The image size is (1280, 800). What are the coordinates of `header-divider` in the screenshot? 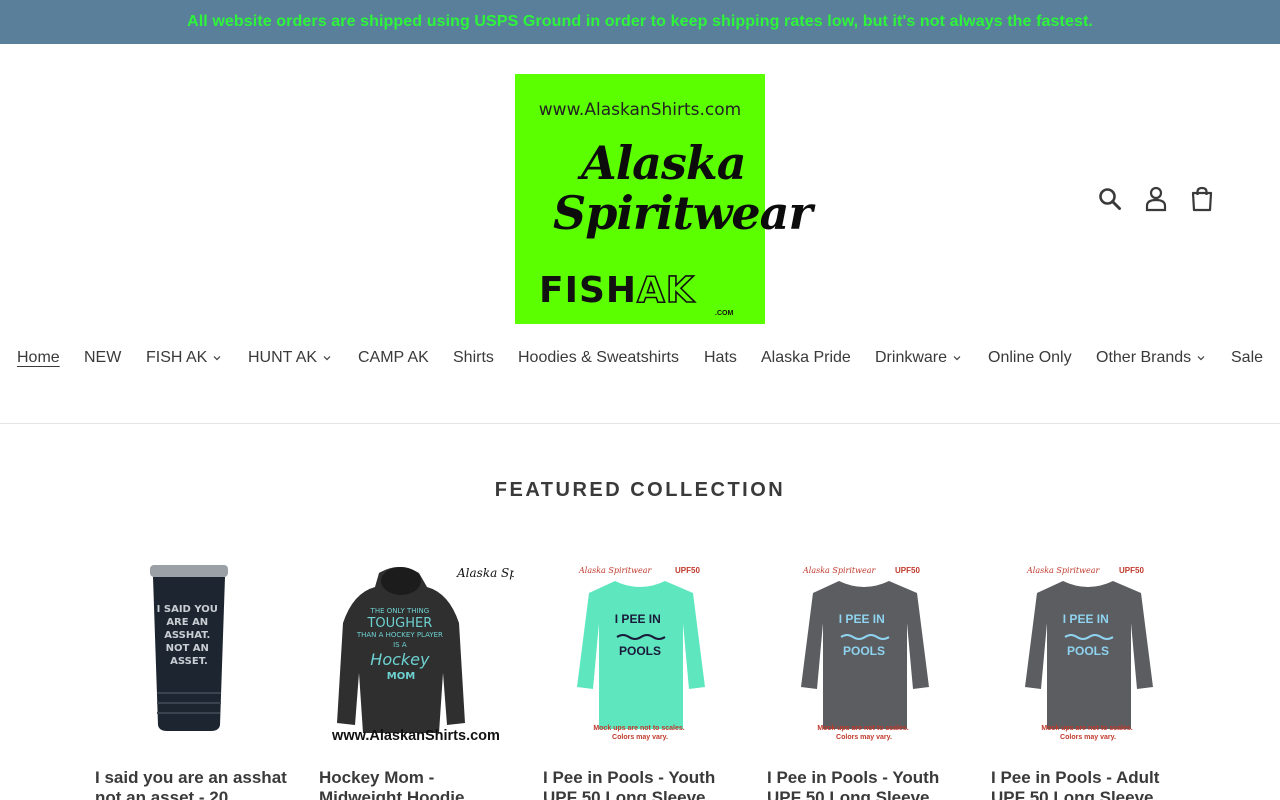 It's located at (640, 423).